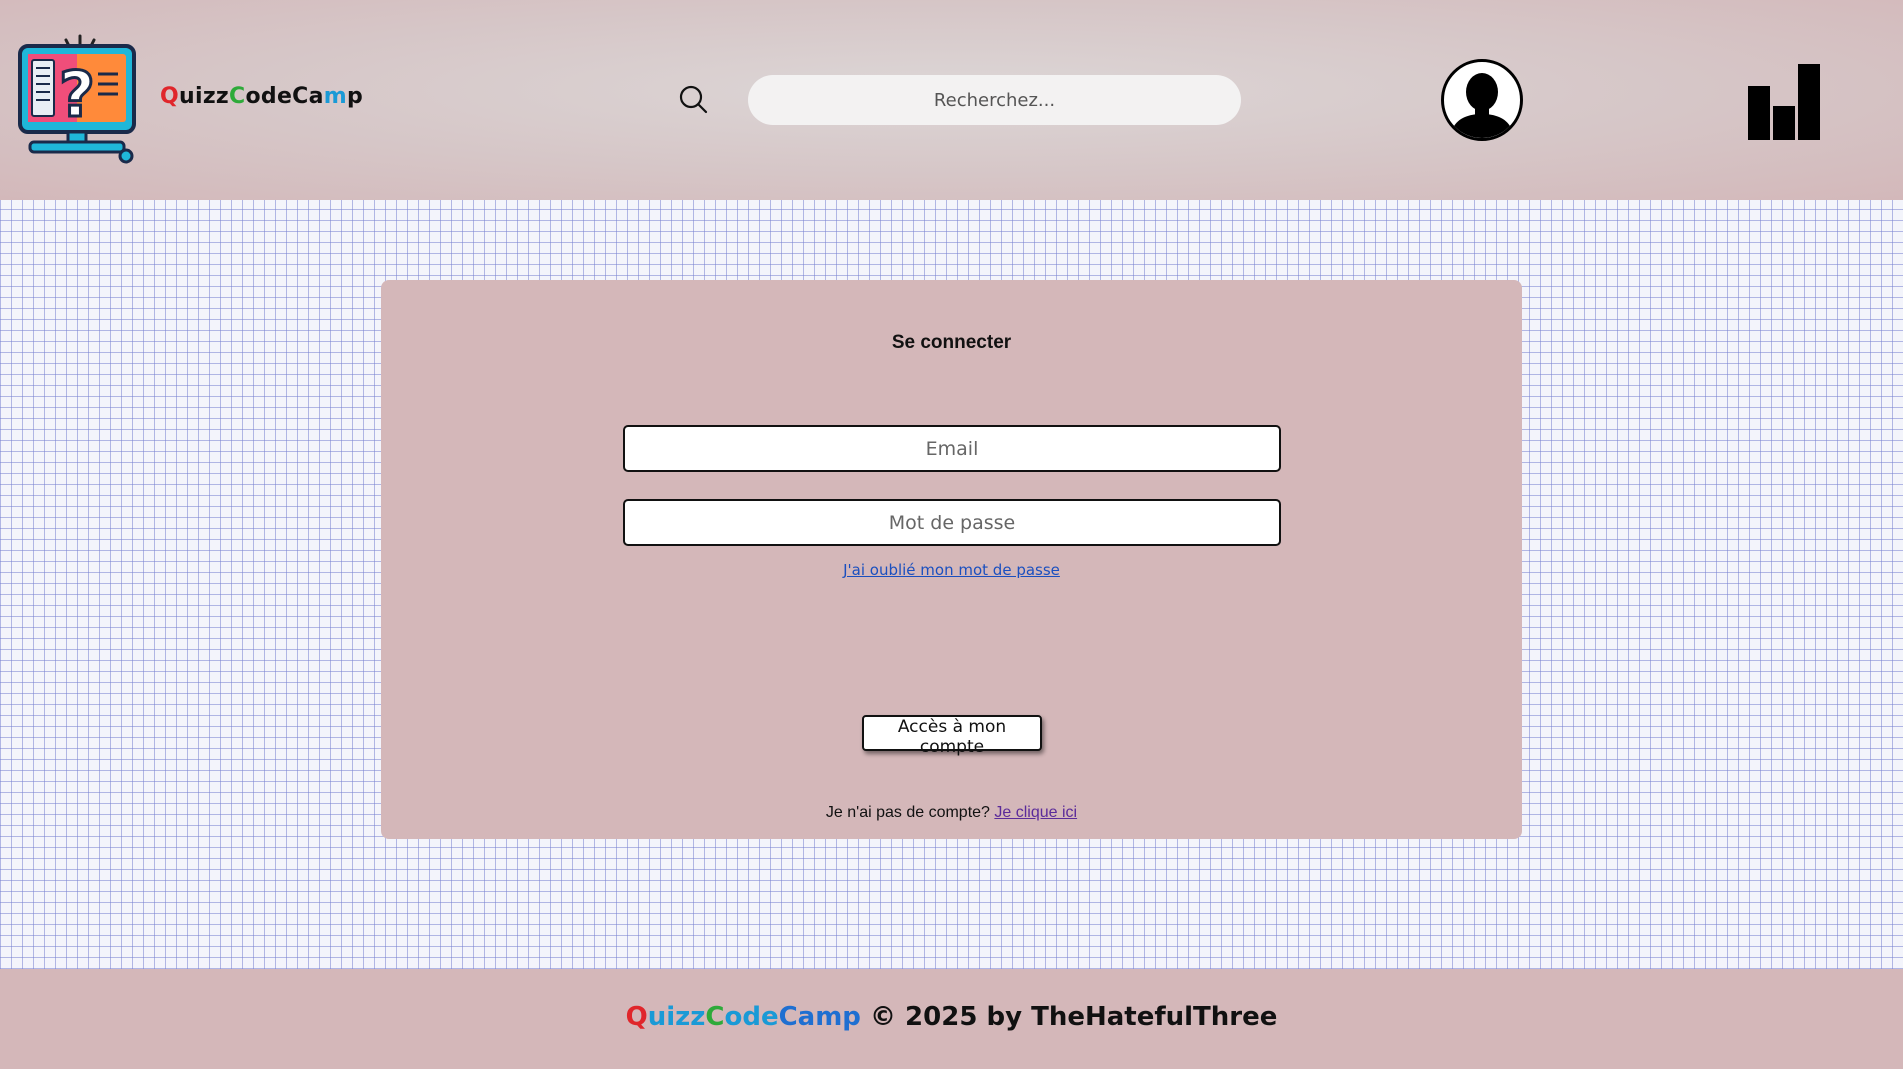 The image size is (1903, 1069). What do you see at coordinates (1074, 1017) in the screenshot?
I see `footer-rest: © 2025 by TheHatefulThree` at bounding box center [1074, 1017].